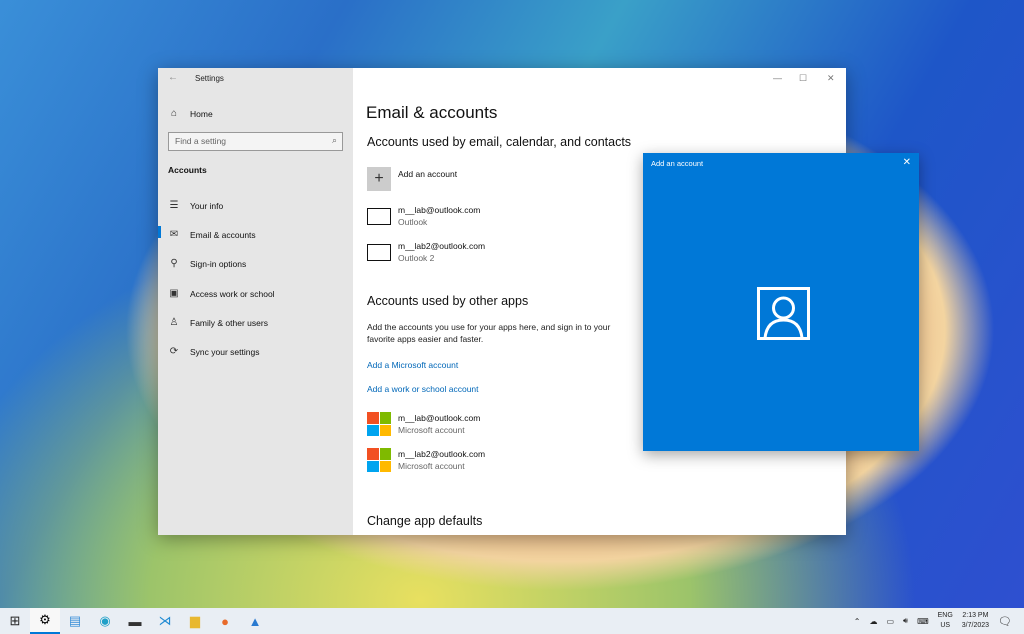  What do you see at coordinates (975, 625) in the screenshot?
I see `date: 3/7/2023` at bounding box center [975, 625].